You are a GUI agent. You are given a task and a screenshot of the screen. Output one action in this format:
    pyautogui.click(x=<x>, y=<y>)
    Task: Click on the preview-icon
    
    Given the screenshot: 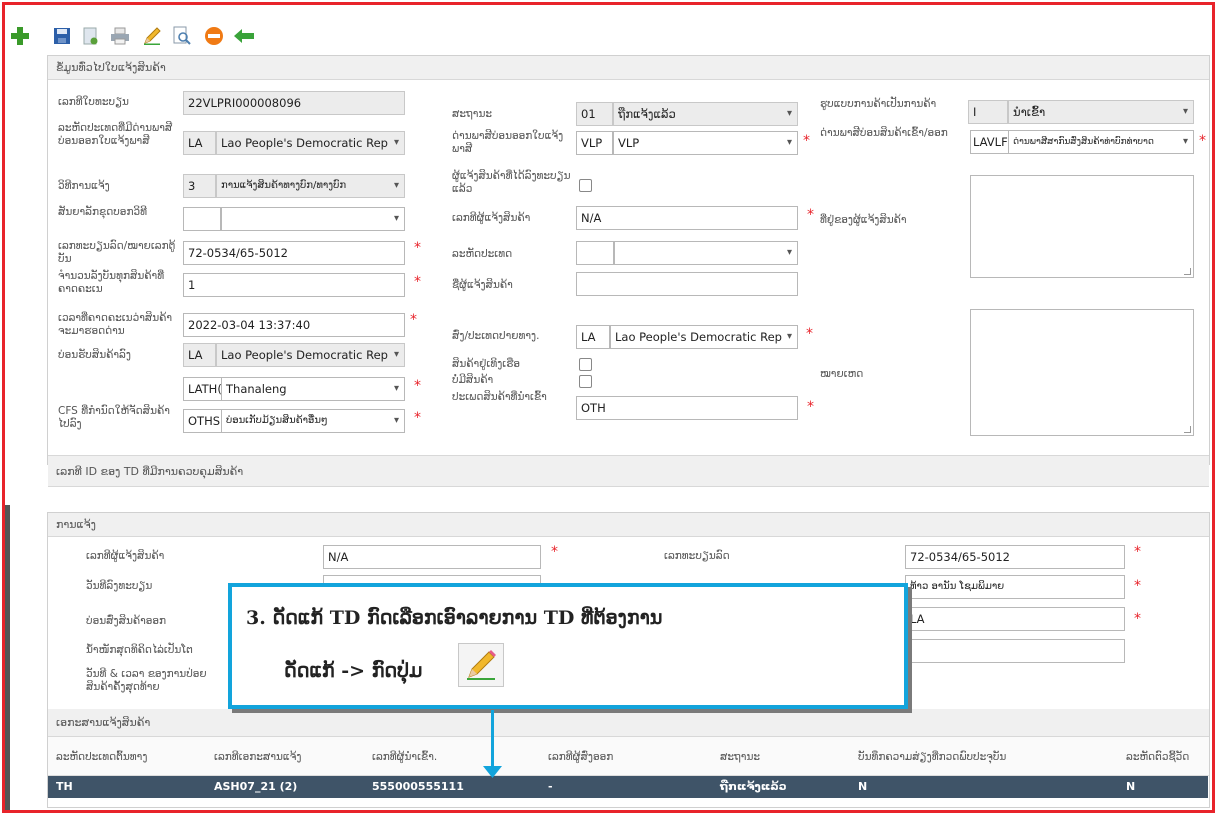 What is the action you would take?
    pyautogui.click(x=182, y=36)
    